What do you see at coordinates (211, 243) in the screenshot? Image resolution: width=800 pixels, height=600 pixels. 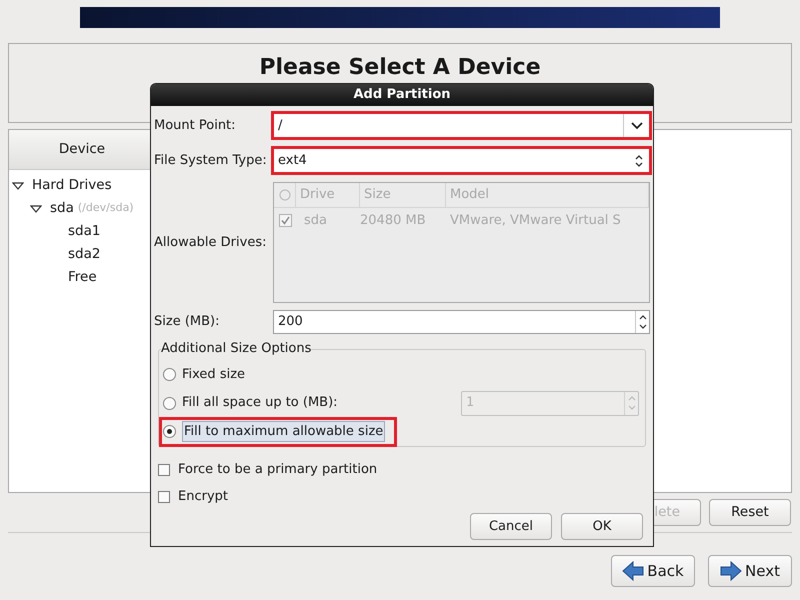 I see `field-label: Allowable Drives:` at bounding box center [211, 243].